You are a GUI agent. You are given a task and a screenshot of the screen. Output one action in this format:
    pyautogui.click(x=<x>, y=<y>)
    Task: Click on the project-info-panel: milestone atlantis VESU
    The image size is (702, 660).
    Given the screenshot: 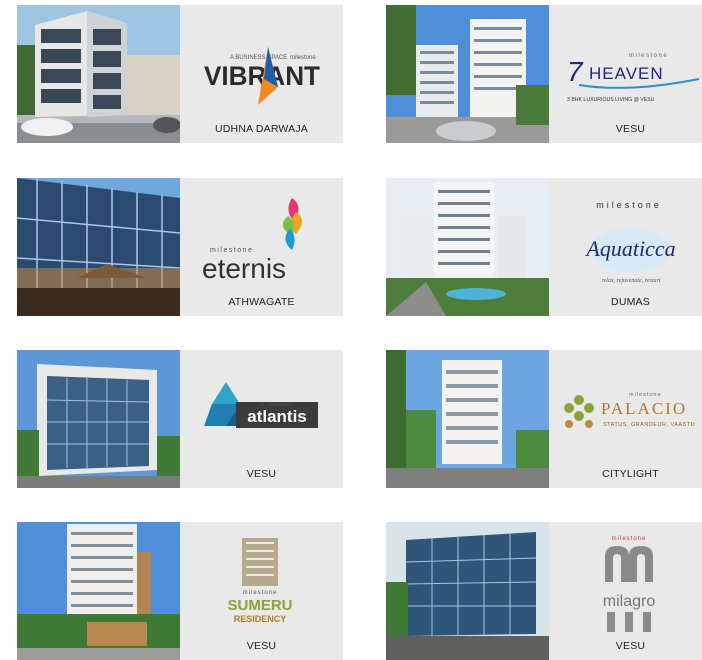 What is the action you would take?
    pyautogui.click(x=261, y=419)
    